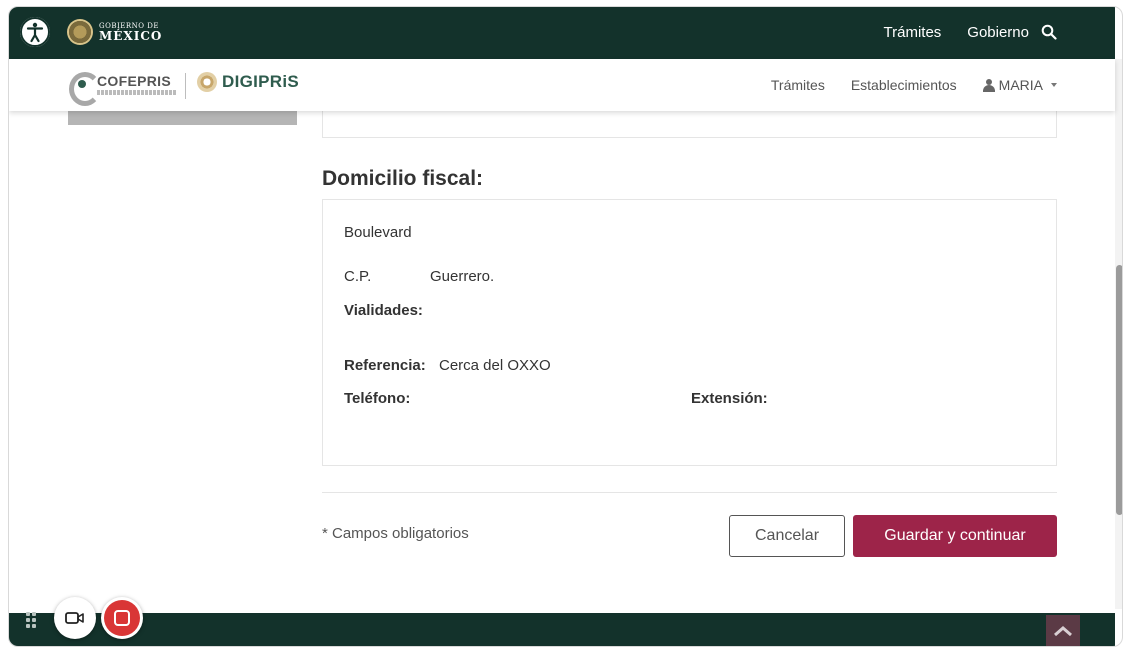 Image resolution: width=1132 pixels, height=666 pixels. I want to click on scroll-top-button, so click(1063, 630).